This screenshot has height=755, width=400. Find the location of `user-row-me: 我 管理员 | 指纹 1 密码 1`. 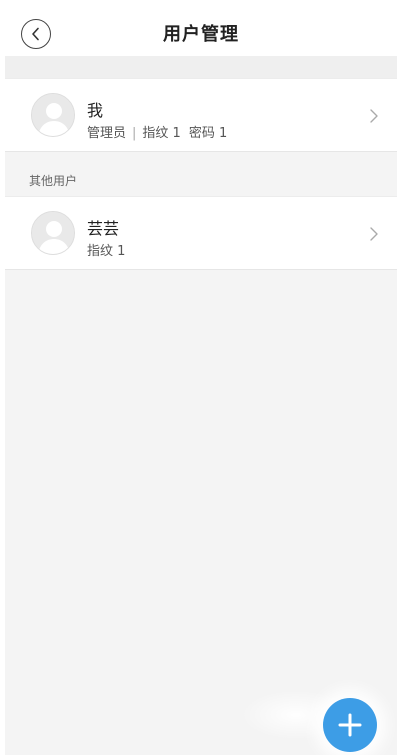

user-row-me: 我 管理员 | 指纹 1 密码 1 is located at coordinates (201, 115).